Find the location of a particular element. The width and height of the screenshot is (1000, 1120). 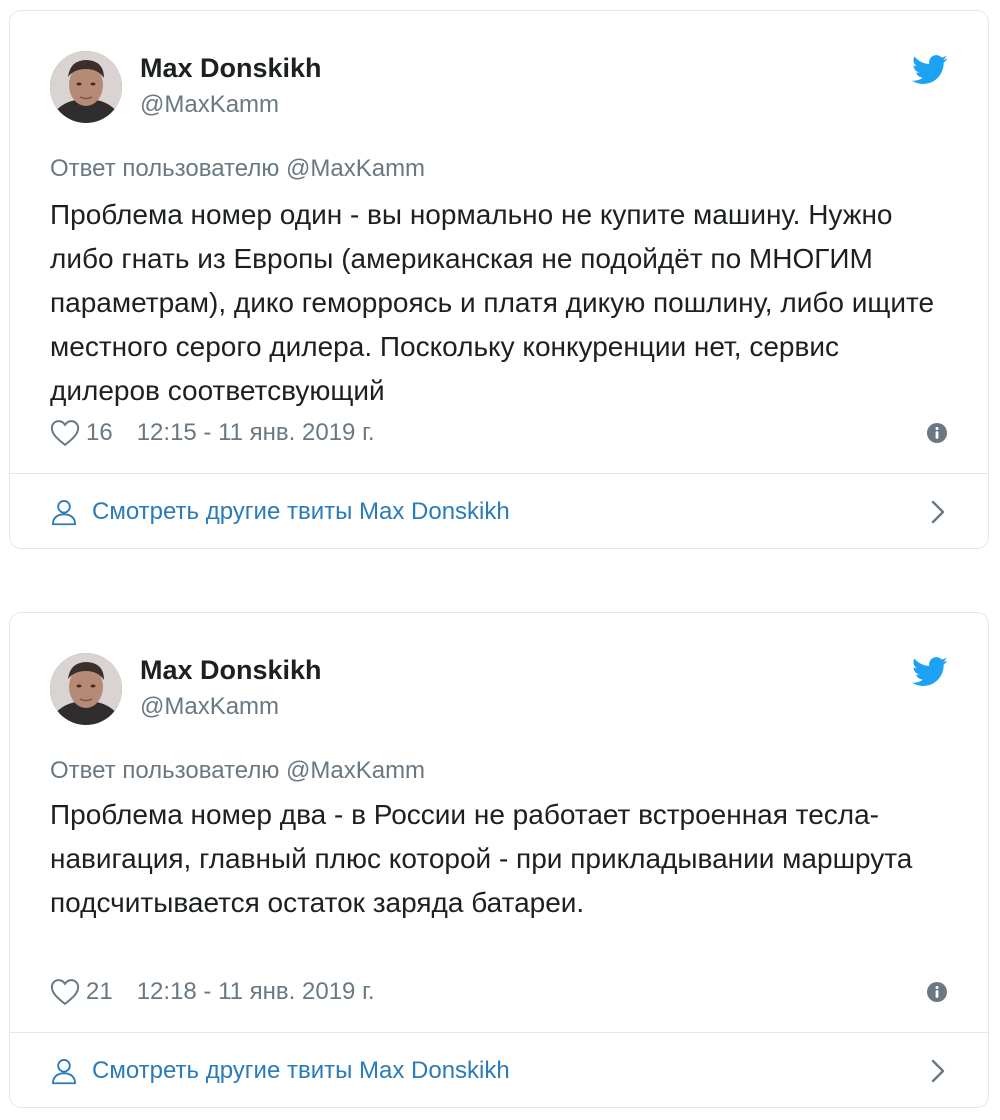

like-count: 21 is located at coordinates (99, 991).